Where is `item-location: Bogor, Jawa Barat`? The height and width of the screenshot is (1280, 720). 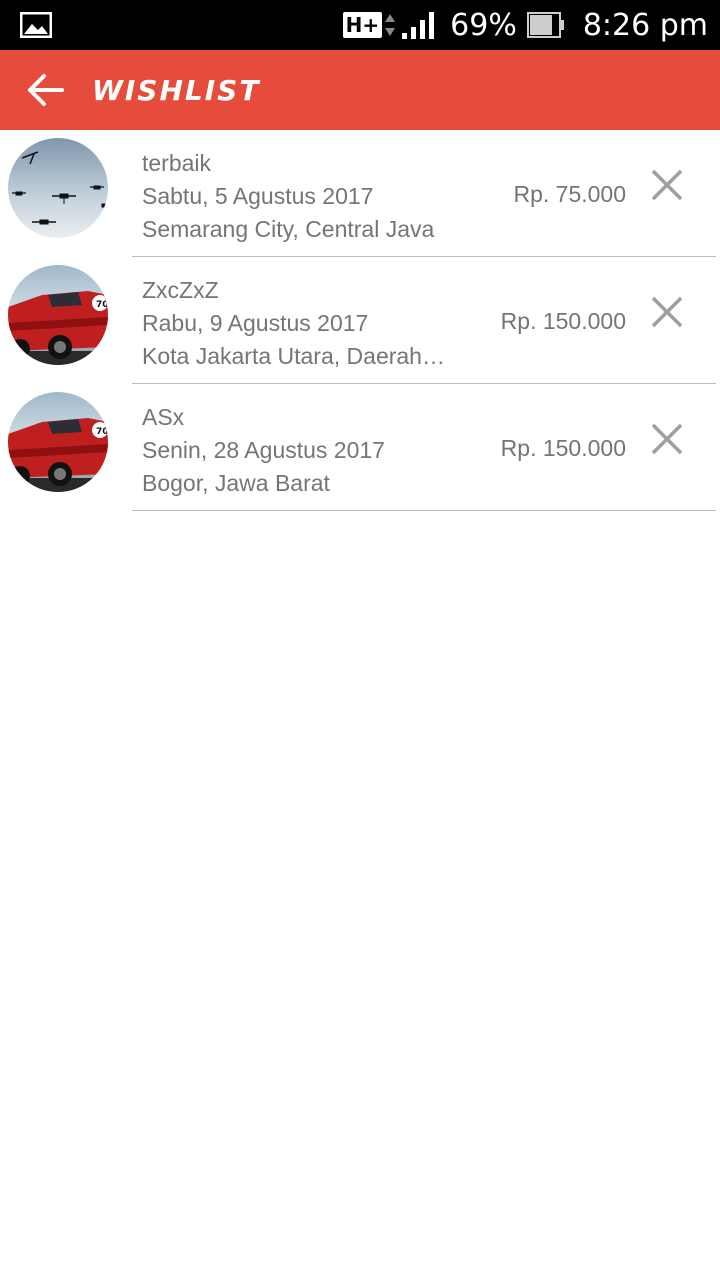
item-location: Bogor, Jawa Barat is located at coordinates (236, 483).